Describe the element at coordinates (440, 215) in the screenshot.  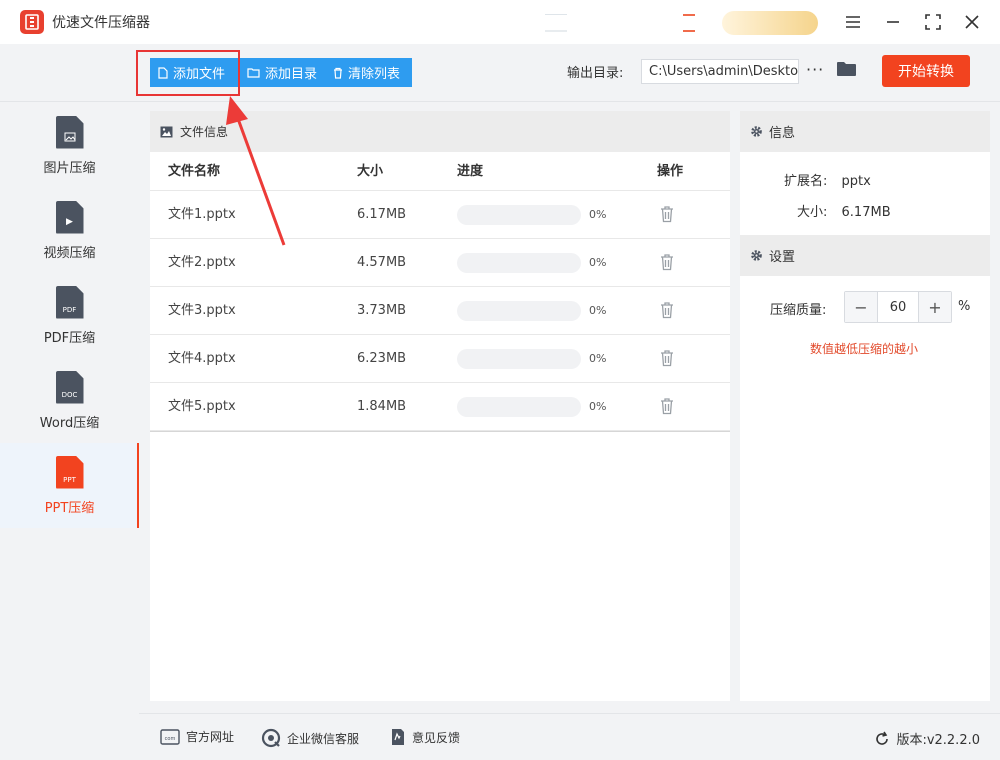
I see `table-row: 文件1.pptx 6.17MB 0%` at that location.